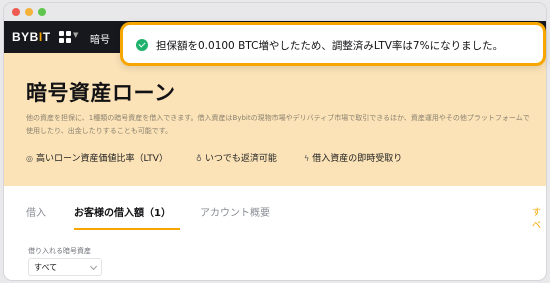 This screenshot has width=550, height=283. What do you see at coordinates (330, 46) in the screenshot?
I see `toast-message: 担保額を0.0100 BTC増やしたため、調整済みLTV率は7%になりました。` at bounding box center [330, 46].